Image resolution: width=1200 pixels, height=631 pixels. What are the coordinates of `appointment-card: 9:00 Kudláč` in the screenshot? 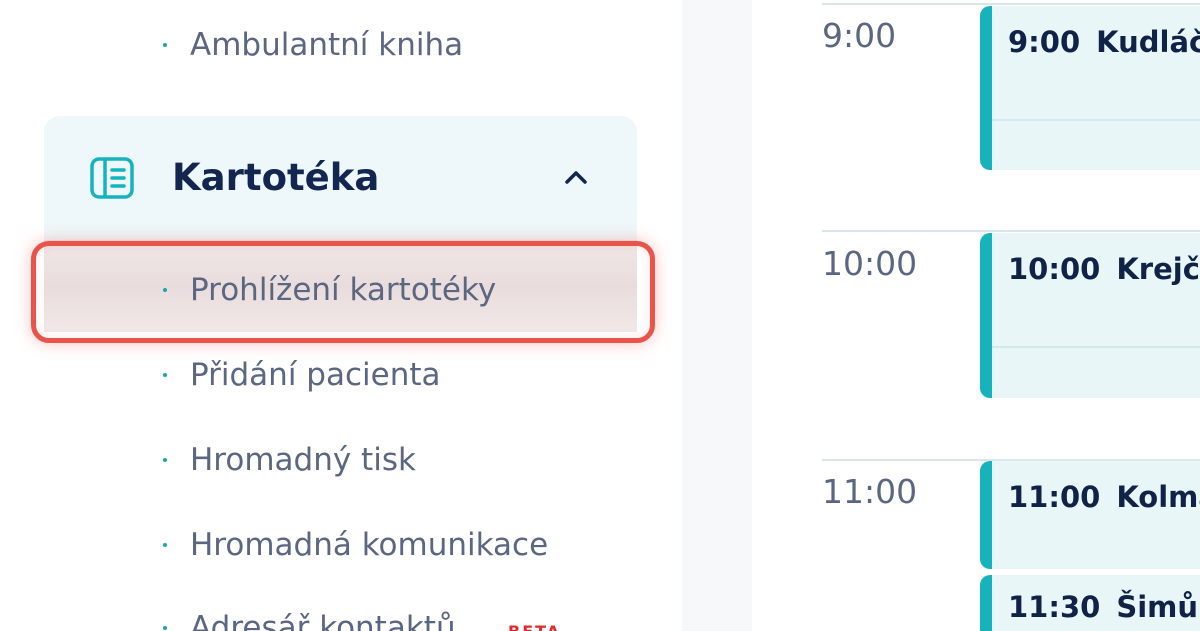 It's located at (1090, 88).